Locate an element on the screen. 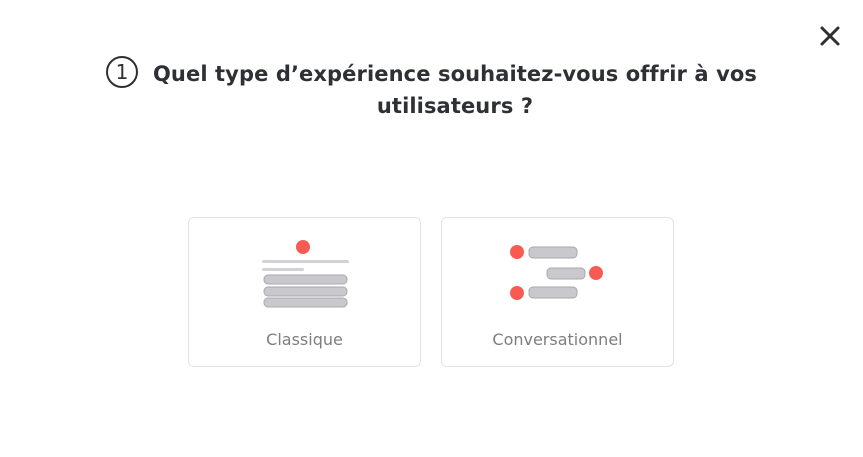 This screenshot has width=863, height=457. option-card-classique: Classique is located at coordinates (304, 292).